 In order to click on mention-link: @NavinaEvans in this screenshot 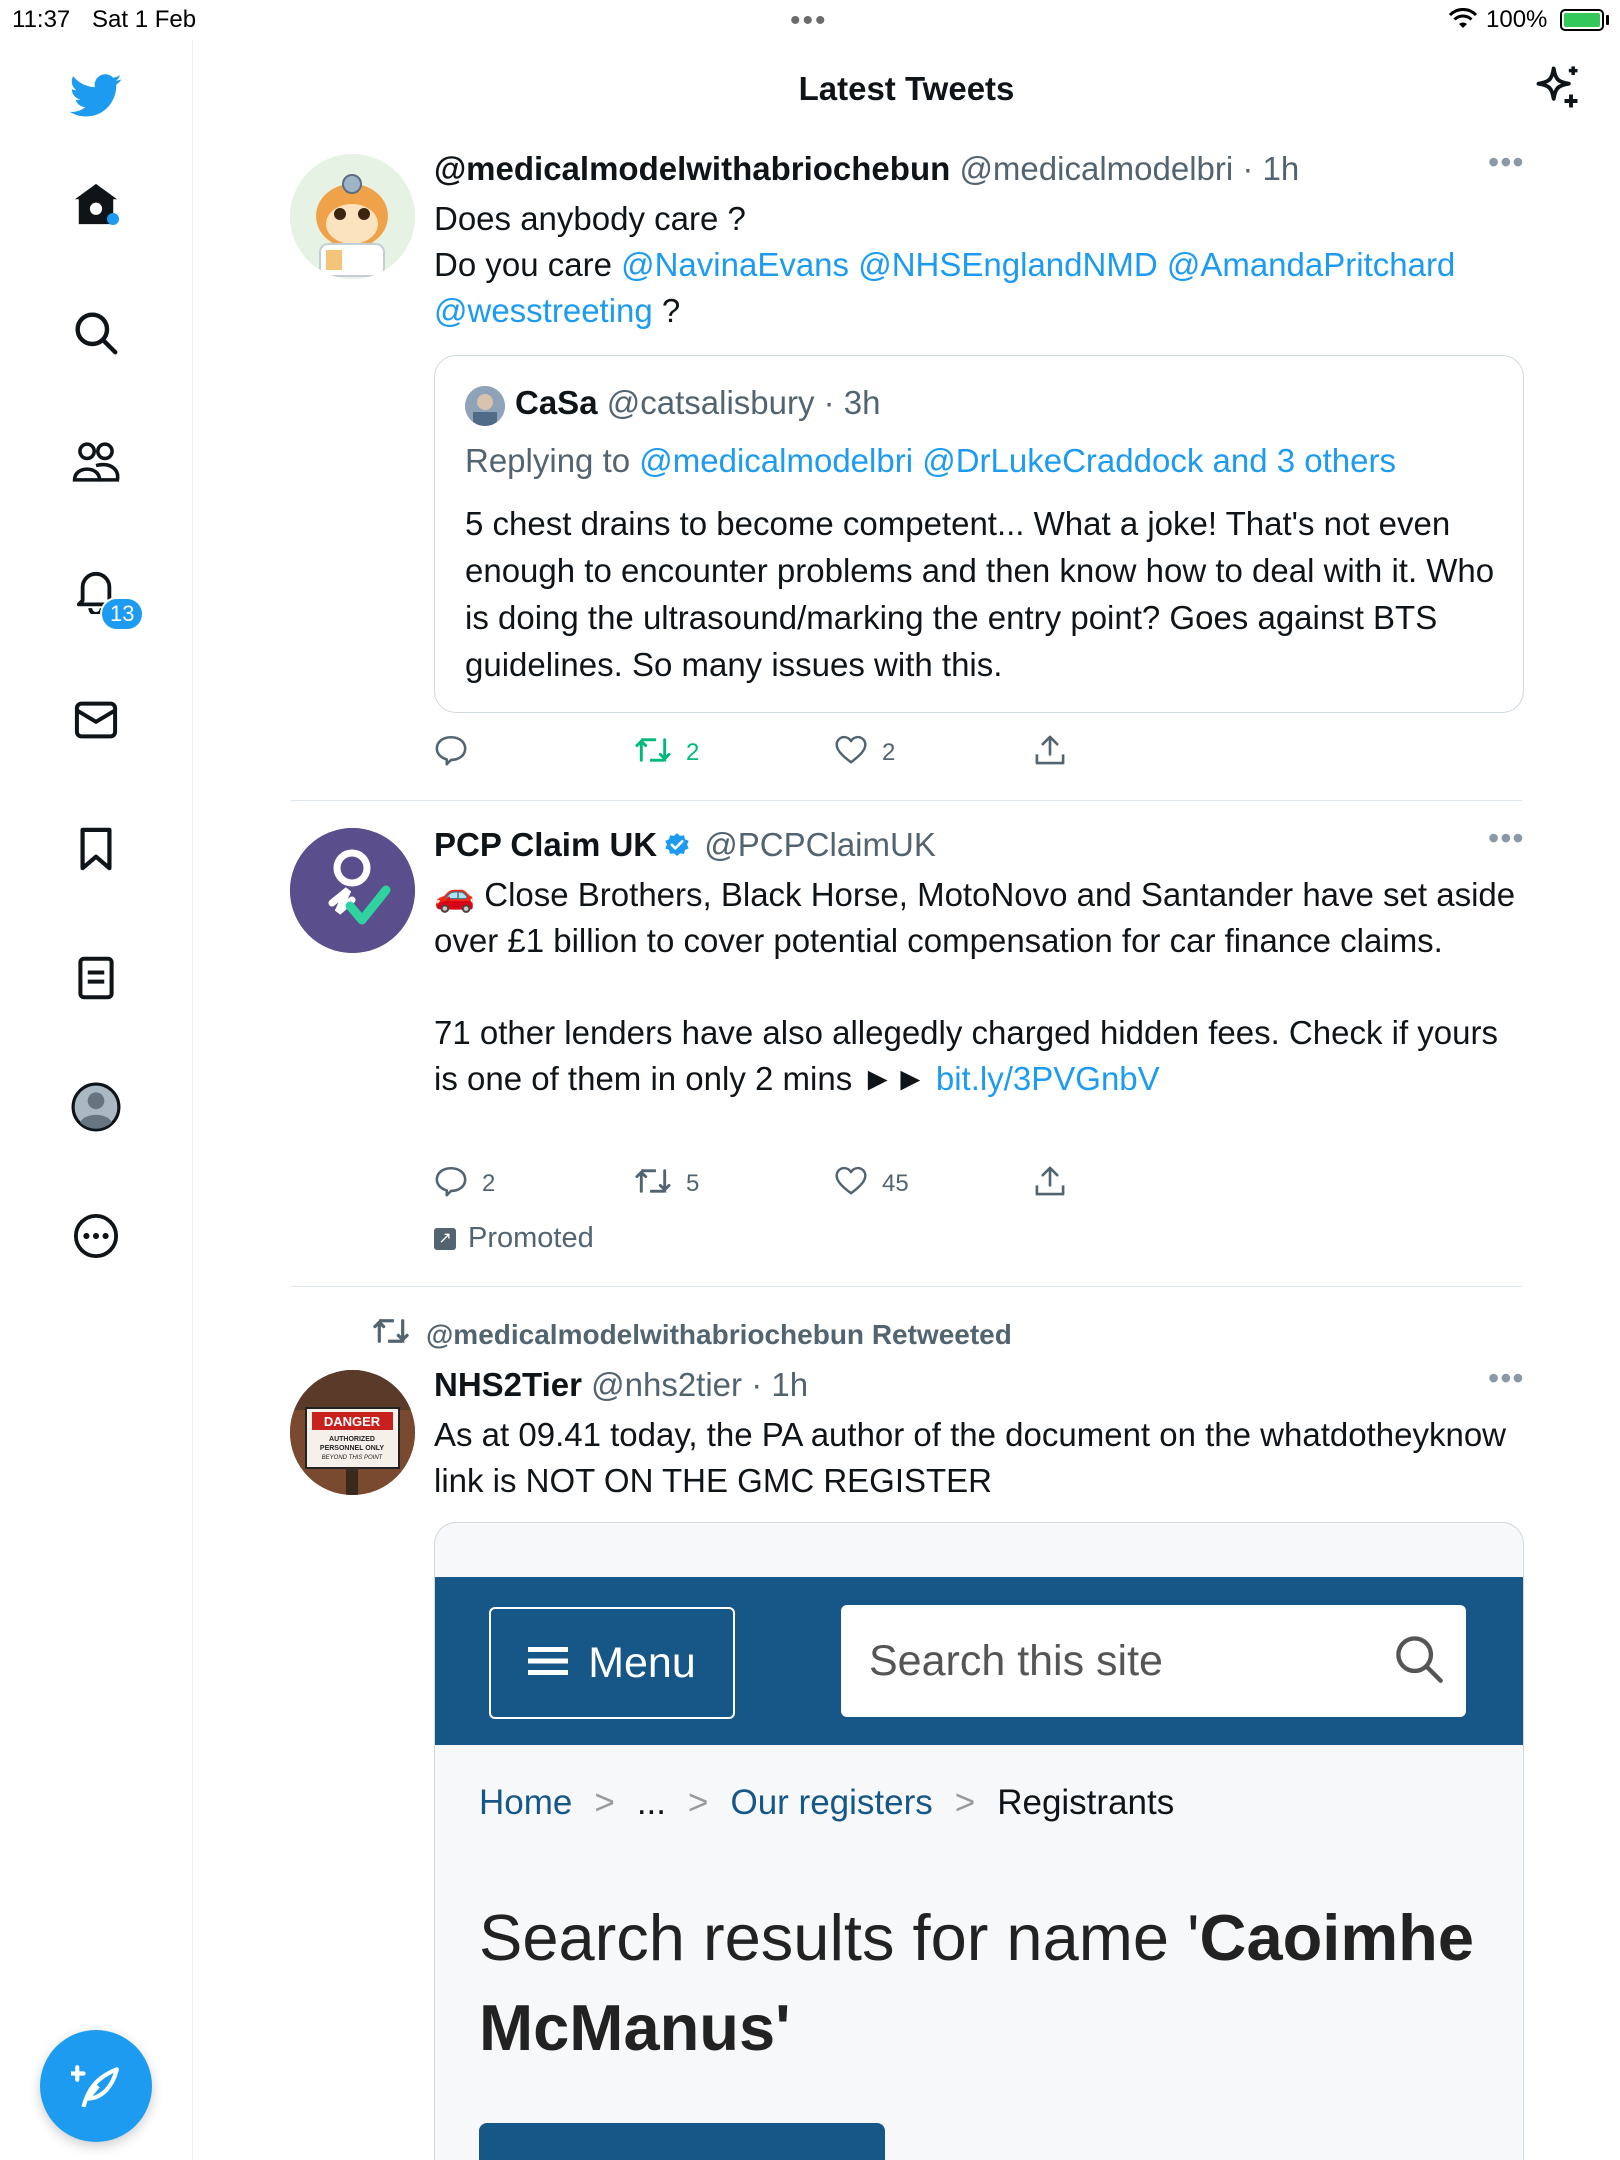, I will do `click(735, 264)`.